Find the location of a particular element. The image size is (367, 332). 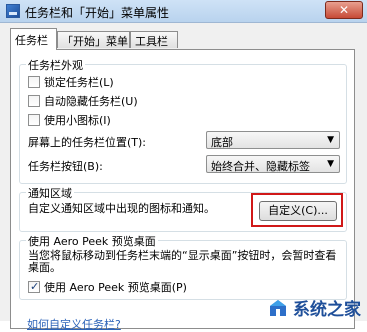

buttons-value: 始终合并、隐藏标签 is located at coordinates (260, 166).